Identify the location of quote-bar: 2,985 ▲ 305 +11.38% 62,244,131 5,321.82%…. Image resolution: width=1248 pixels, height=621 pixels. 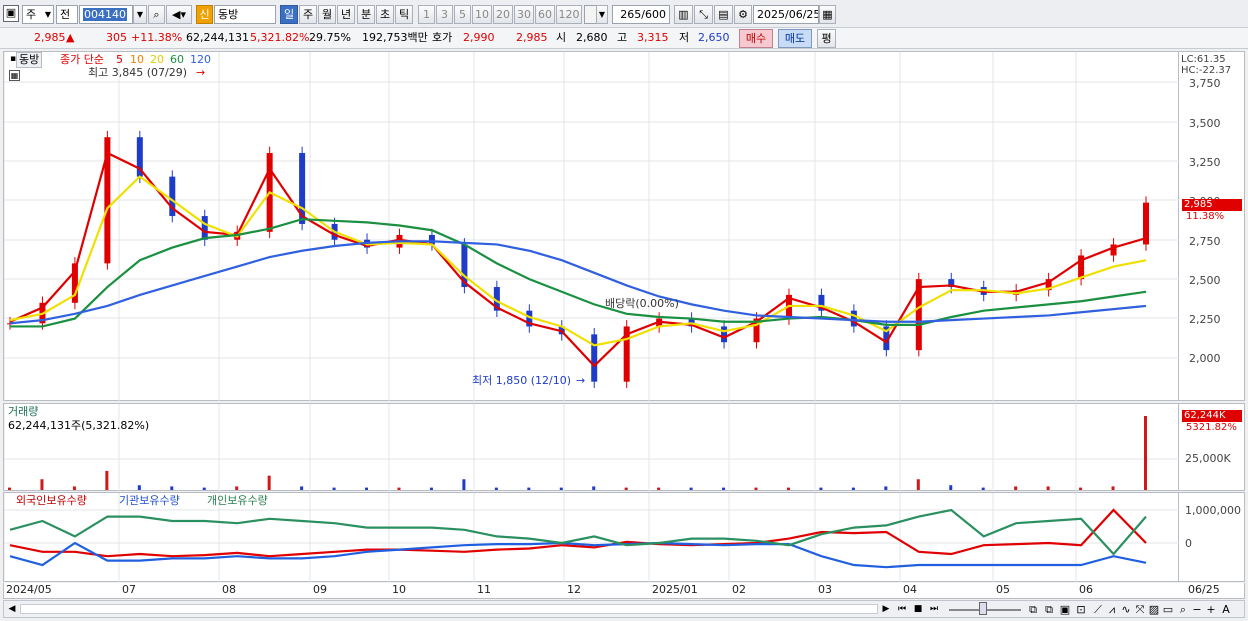
(624, 38).